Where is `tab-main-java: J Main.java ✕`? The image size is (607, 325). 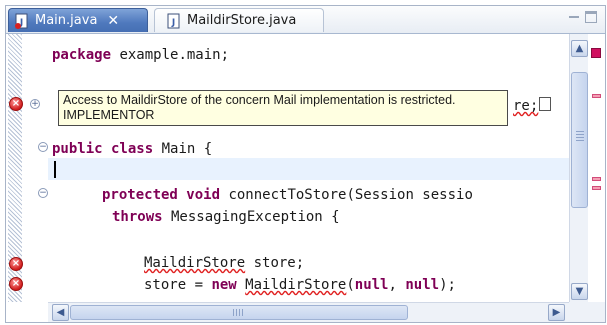 tab-main-java: J Main.java ✕ is located at coordinates (78, 20).